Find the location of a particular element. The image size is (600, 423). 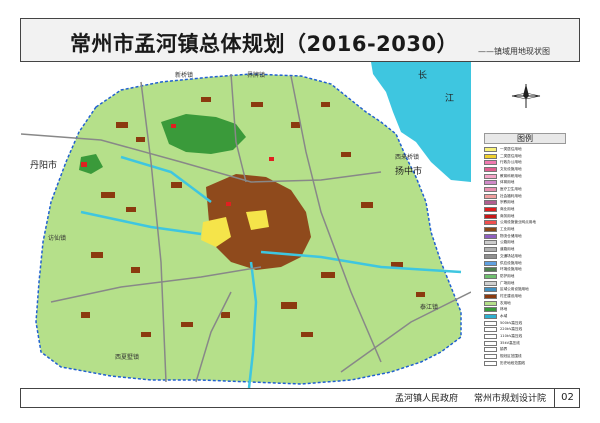

place-danyang: 丹阳市 is located at coordinates (44, 166).